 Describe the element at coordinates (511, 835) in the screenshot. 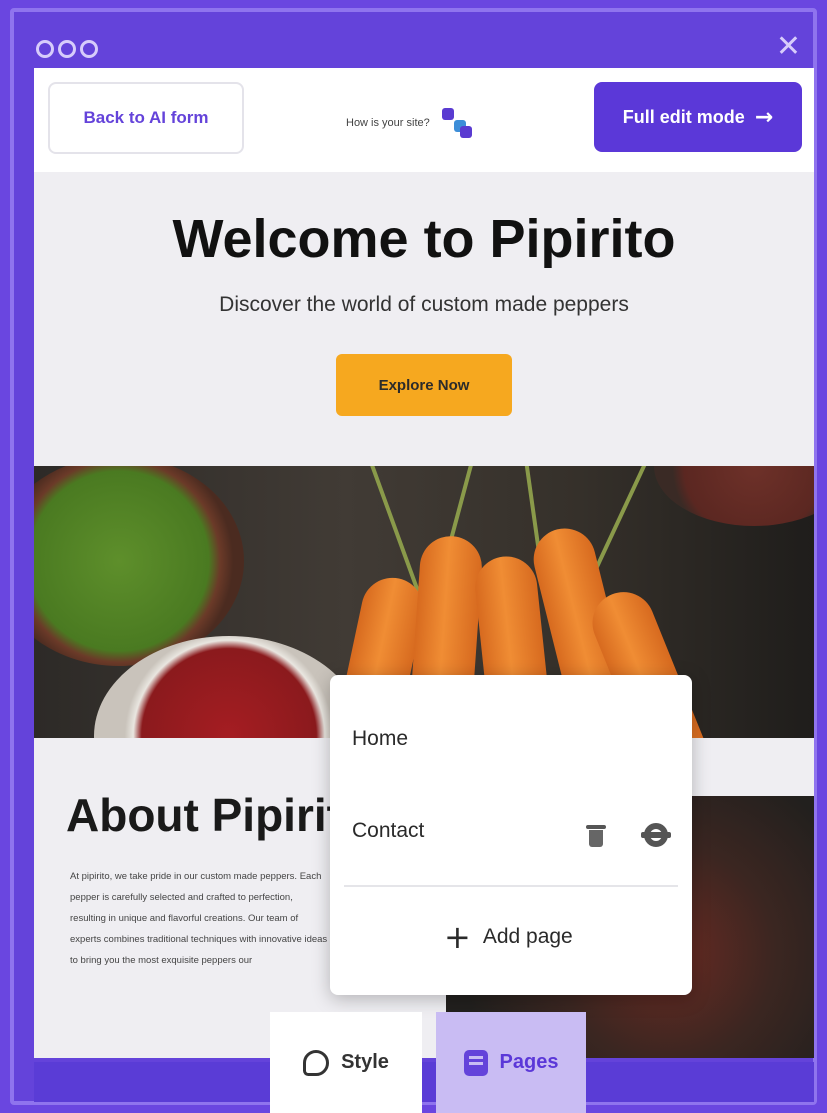

I see `pages-popup: Home Contact + Add page` at that location.